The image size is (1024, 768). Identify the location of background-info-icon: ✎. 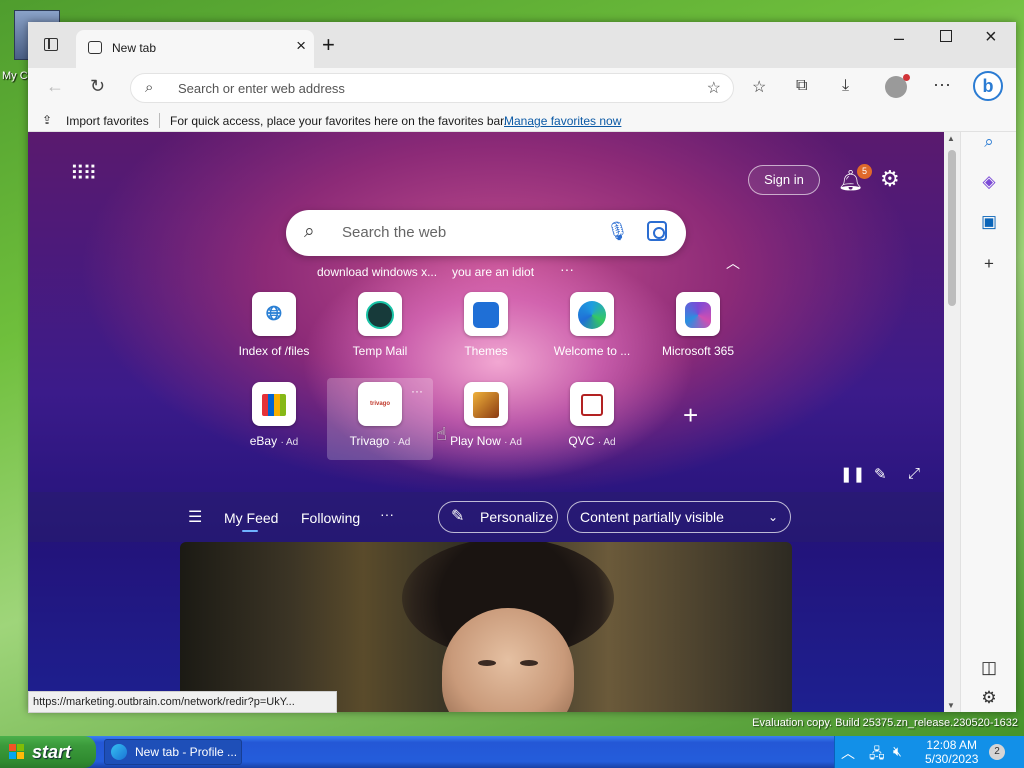
(880, 474).